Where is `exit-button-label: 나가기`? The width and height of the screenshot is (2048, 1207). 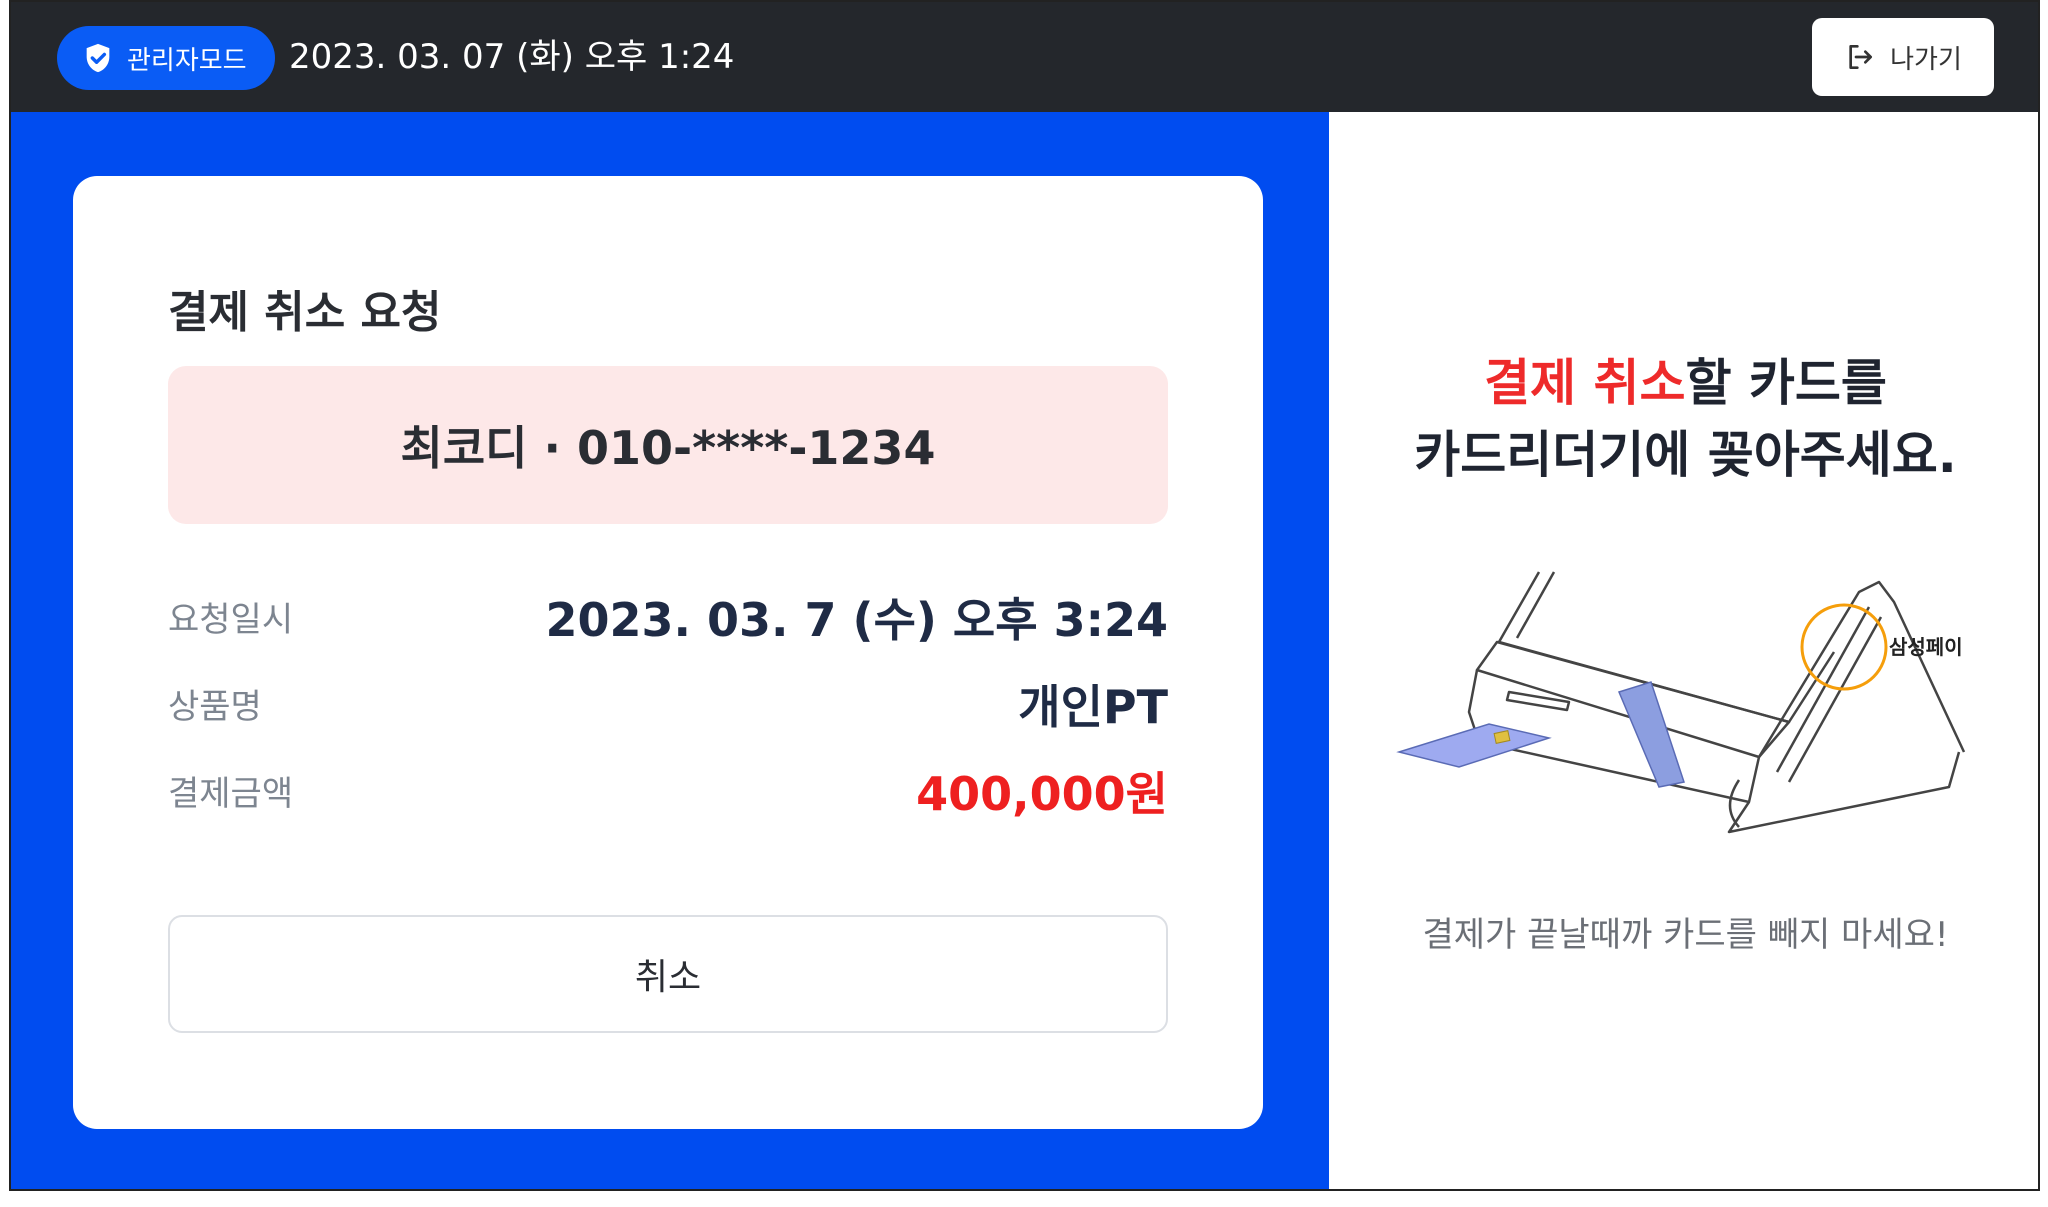
exit-button-label: 나가기 is located at coordinates (1926, 59).